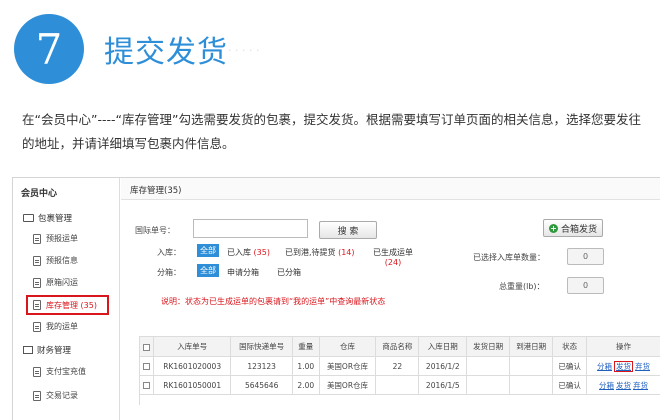 The width and height of the screenshot is (660, 420). Describe the element at coordinates (208, 270) in the screenshot. I see `split-filter-all: 全部` at that location.